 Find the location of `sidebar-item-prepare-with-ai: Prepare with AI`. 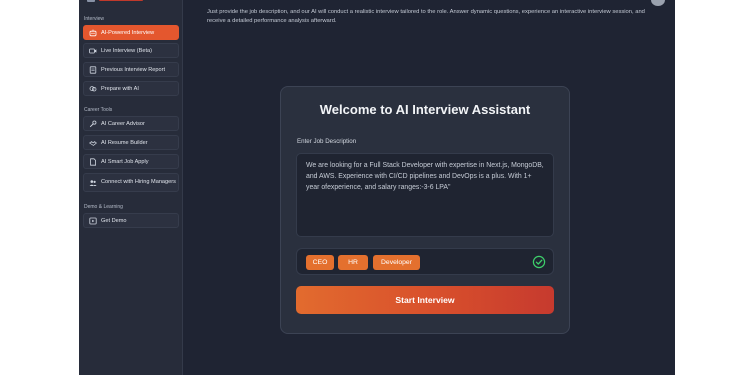

sidebar-item-prepare-with-ai: Prepare with AI is located at coordinates (131, 88).